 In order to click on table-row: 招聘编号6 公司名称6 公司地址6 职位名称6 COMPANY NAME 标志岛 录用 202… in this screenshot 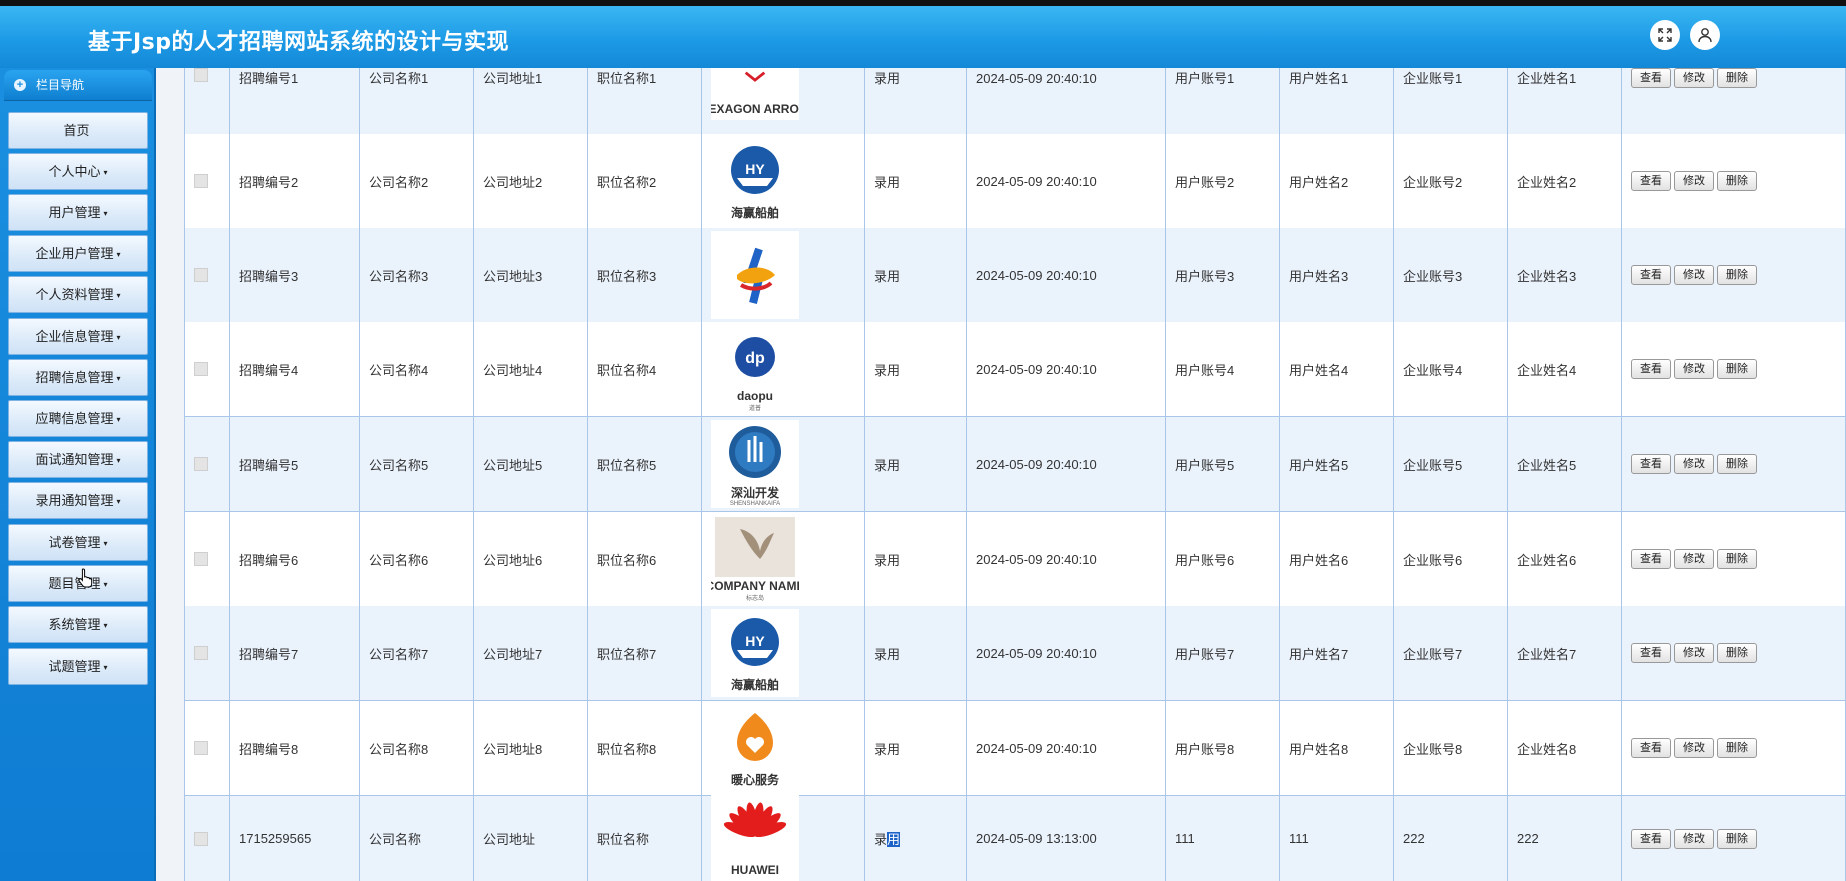, I will do `click(1015, 559)`.